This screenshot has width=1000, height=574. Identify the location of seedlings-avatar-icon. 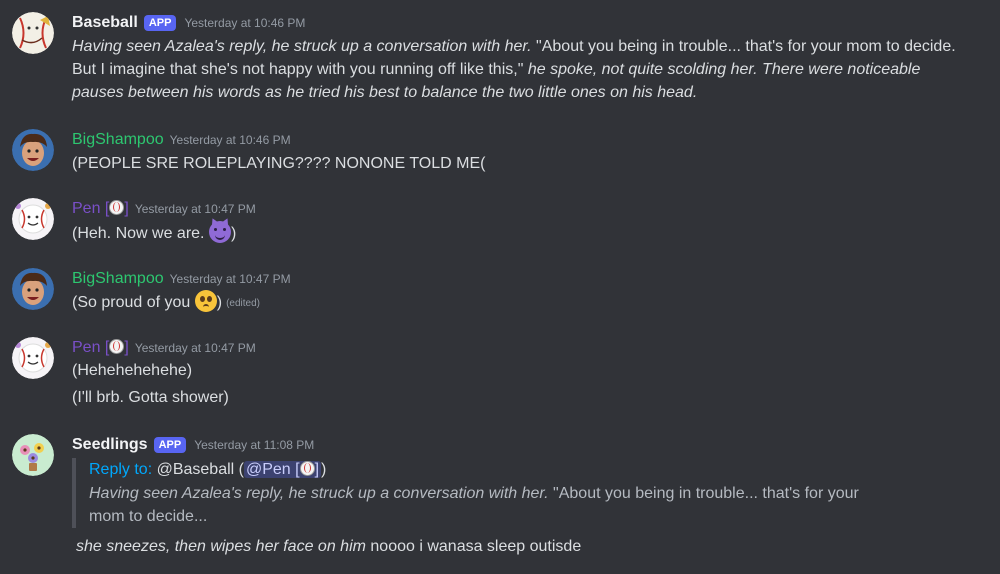
(33, 455).